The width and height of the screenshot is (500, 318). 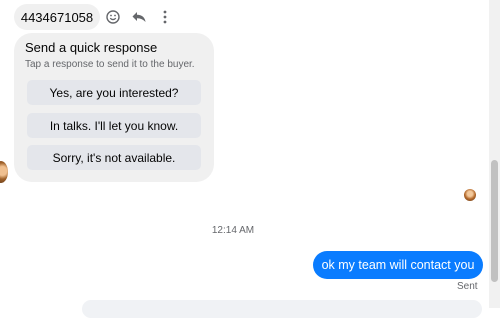 I want to click on incoming-message-text: 4434671058, so click(x=57, y=17).